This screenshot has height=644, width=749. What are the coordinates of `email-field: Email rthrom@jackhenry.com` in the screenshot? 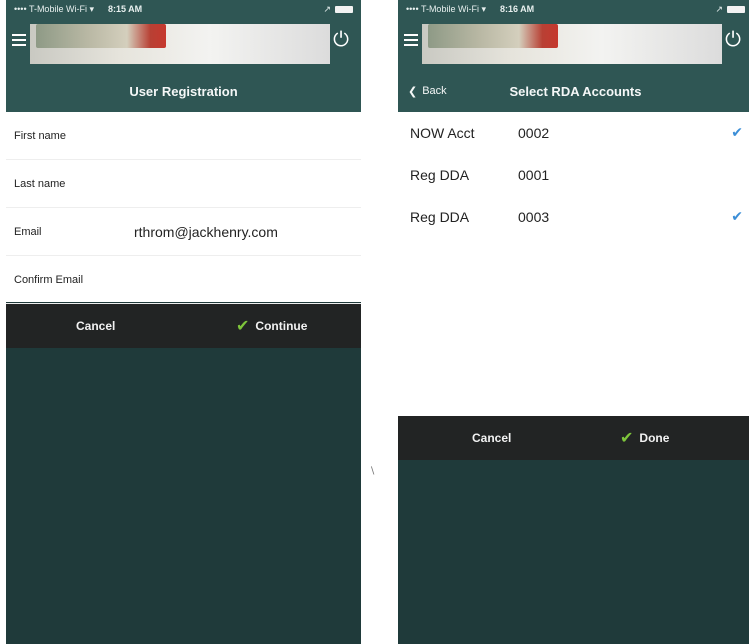 It's located at (183, 232).